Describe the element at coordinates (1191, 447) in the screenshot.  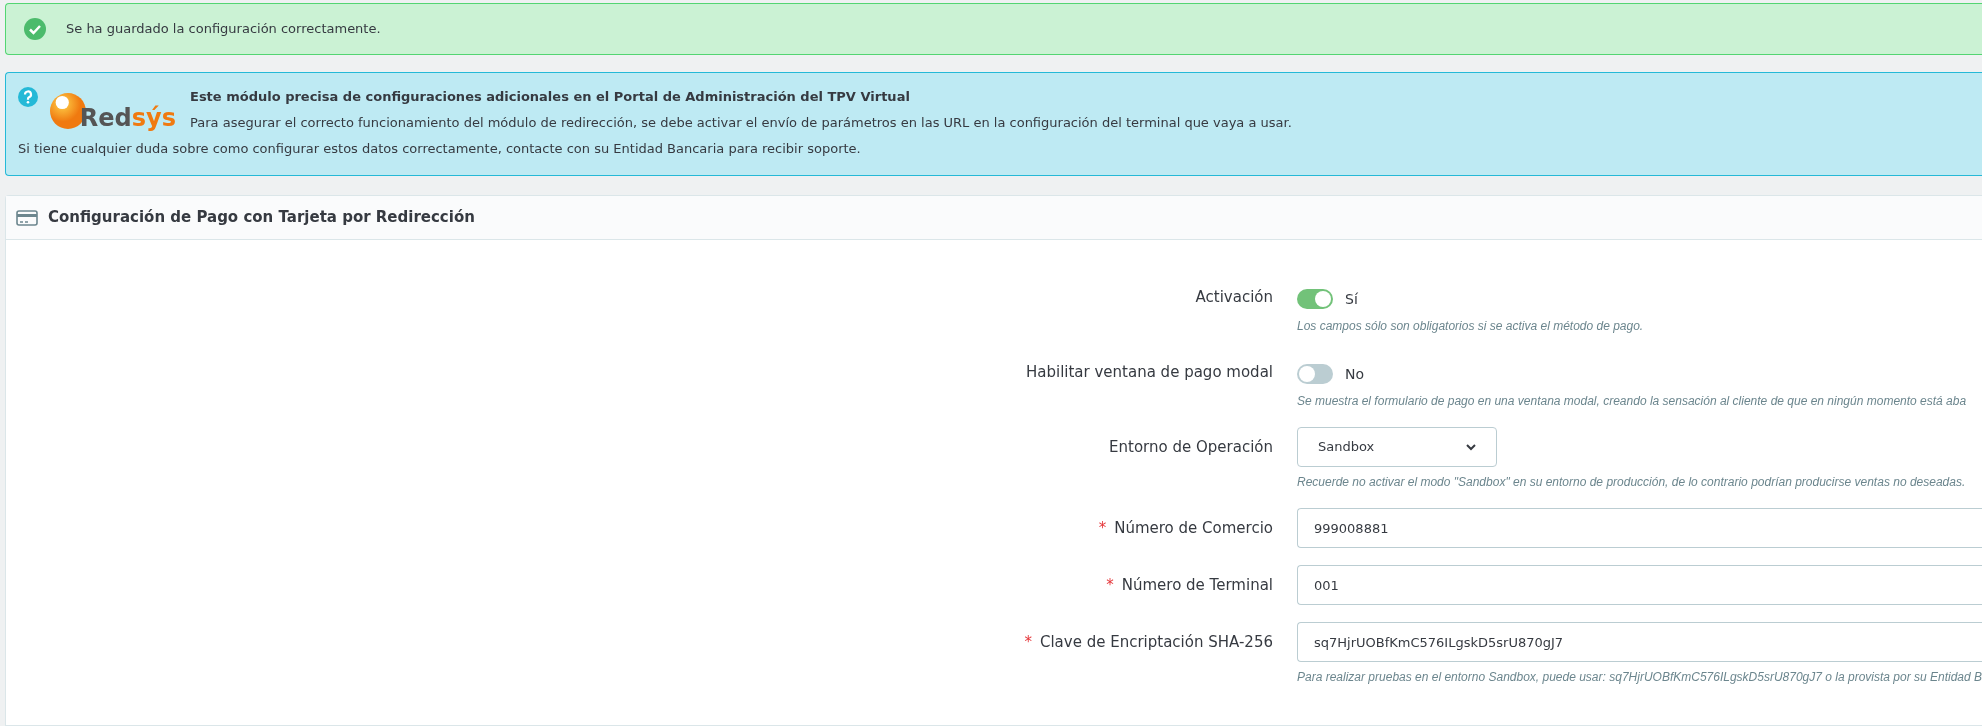
I see `field-label: Entorno de Operación` at that location.